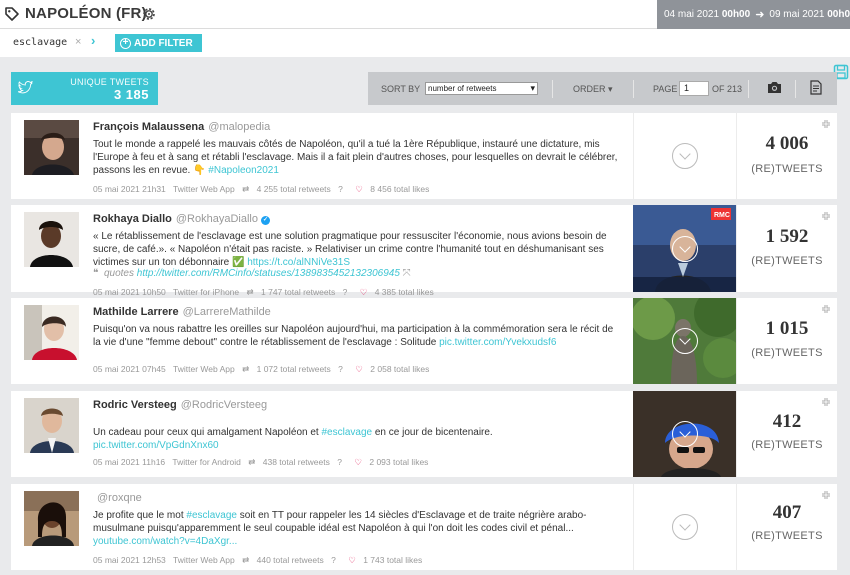  I want to click on author-handle: @LarrereMathilde, so click(227, 312).